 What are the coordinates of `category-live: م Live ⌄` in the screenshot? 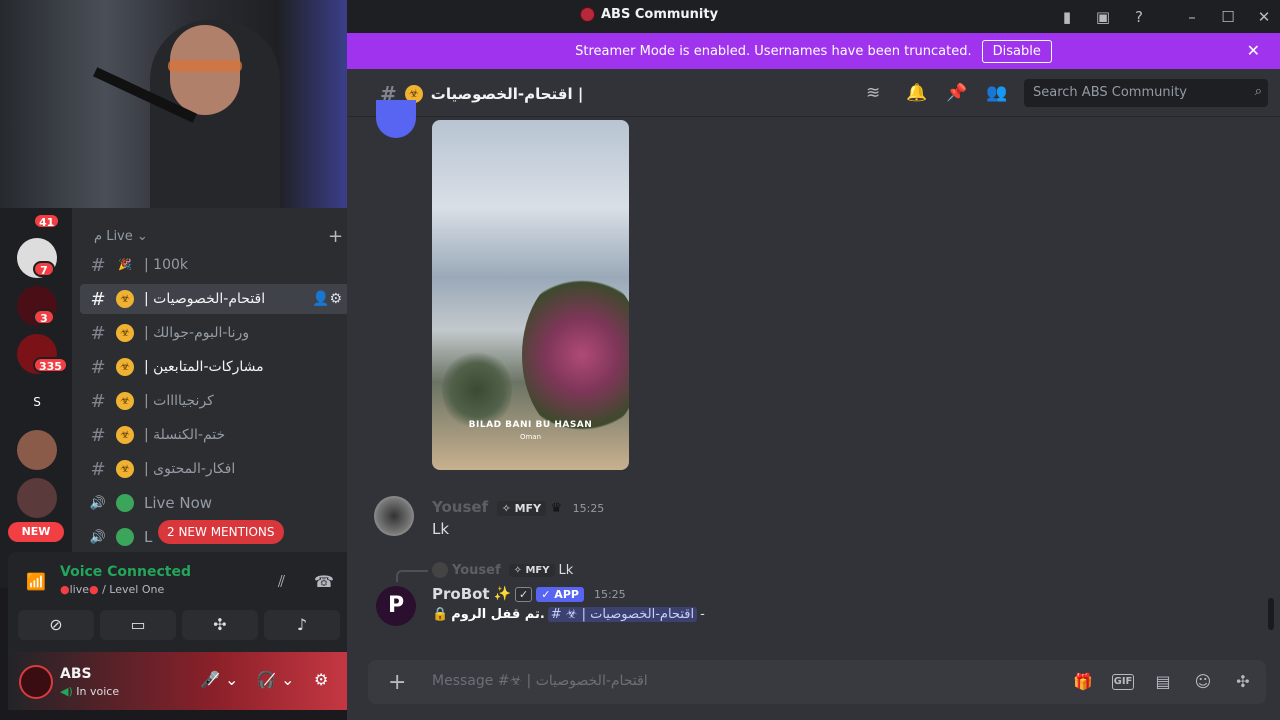 It's located at (121, 236).